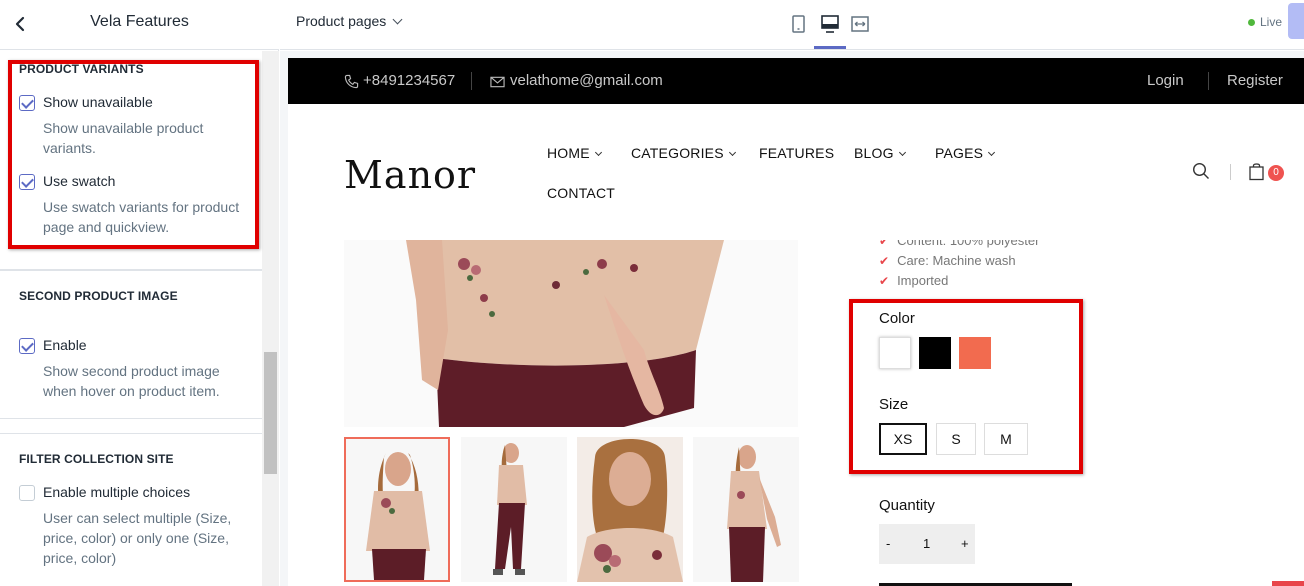 The image size is (1304, 586). I want to click on nav-label: CATEGORIES, so click(677, 153).